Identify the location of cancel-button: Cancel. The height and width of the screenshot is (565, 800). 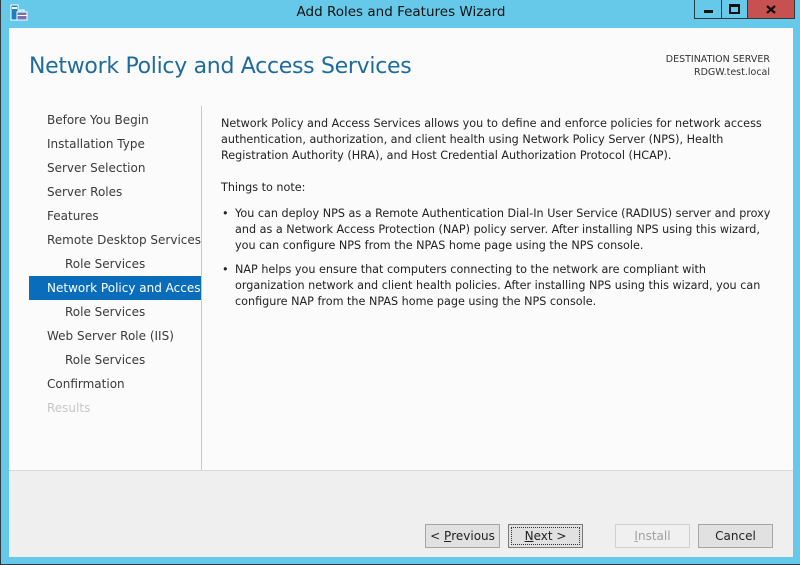
(735, 536).